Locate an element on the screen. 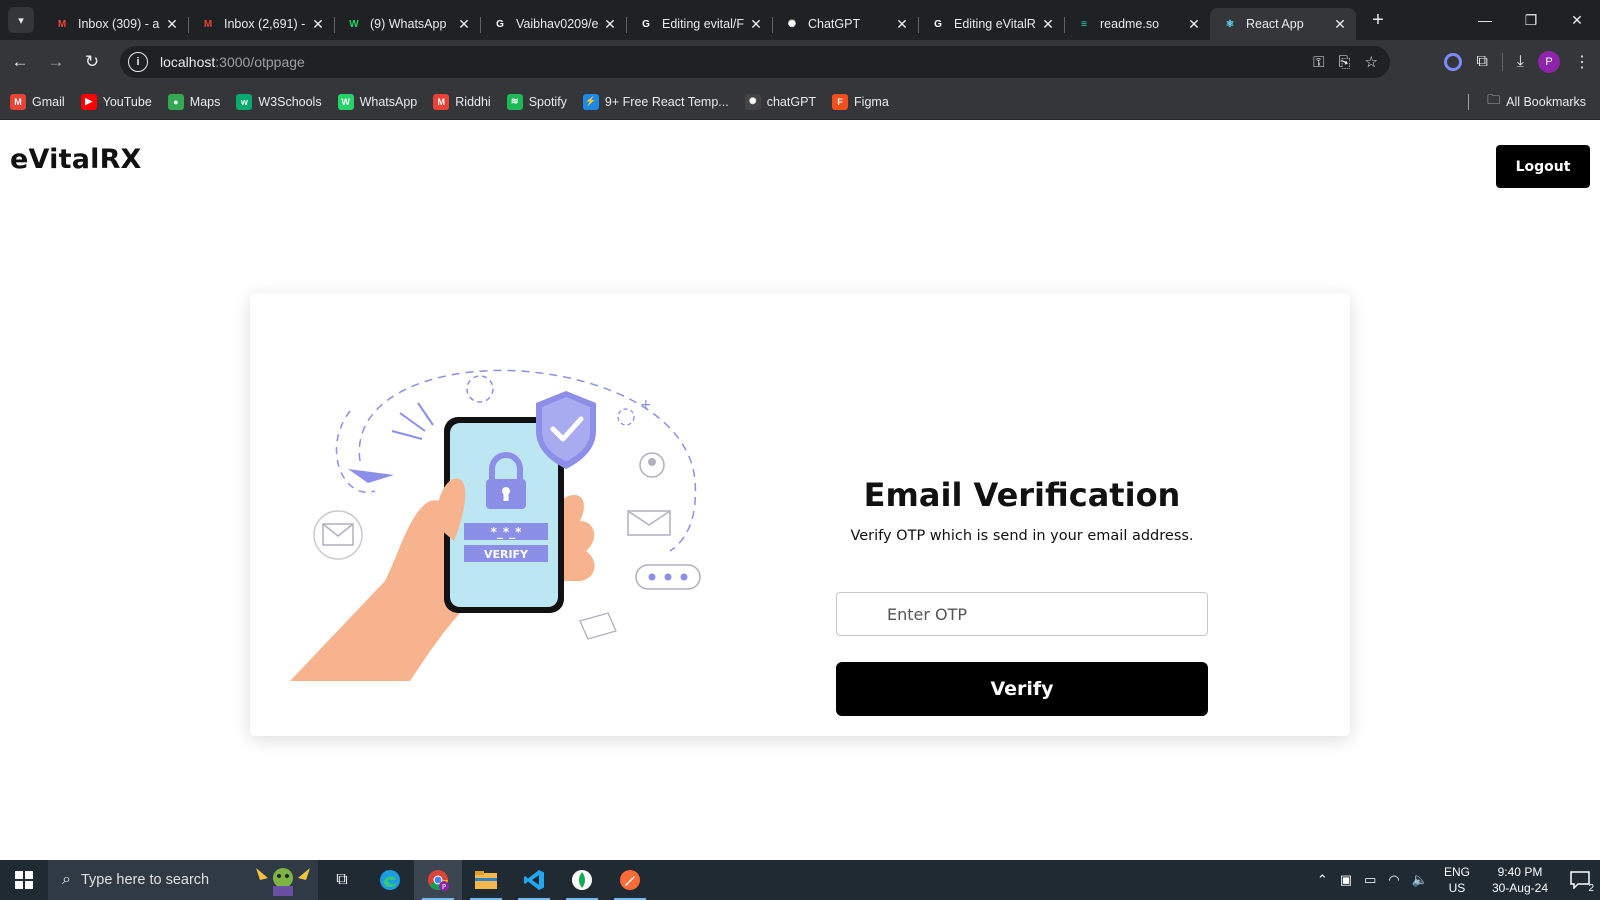 The image size is (1600, 900). clock: 9:40 PM 30-Aug-24 is located at coordinates (1520, 880).